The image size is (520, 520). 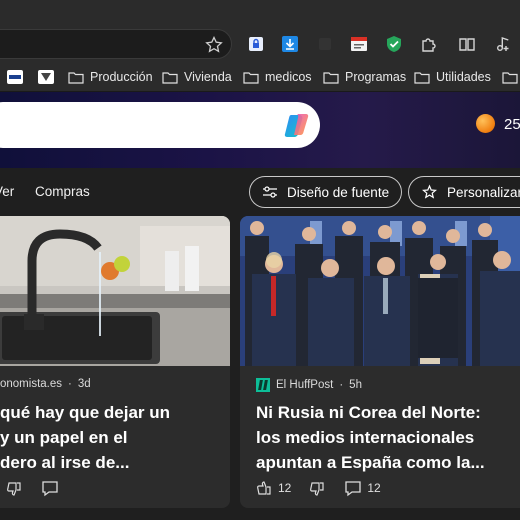 What do you see at coordinates (376, 77) in the screenshot?
I see `bookmark-label: Programas` at bounding box center [376, 77].